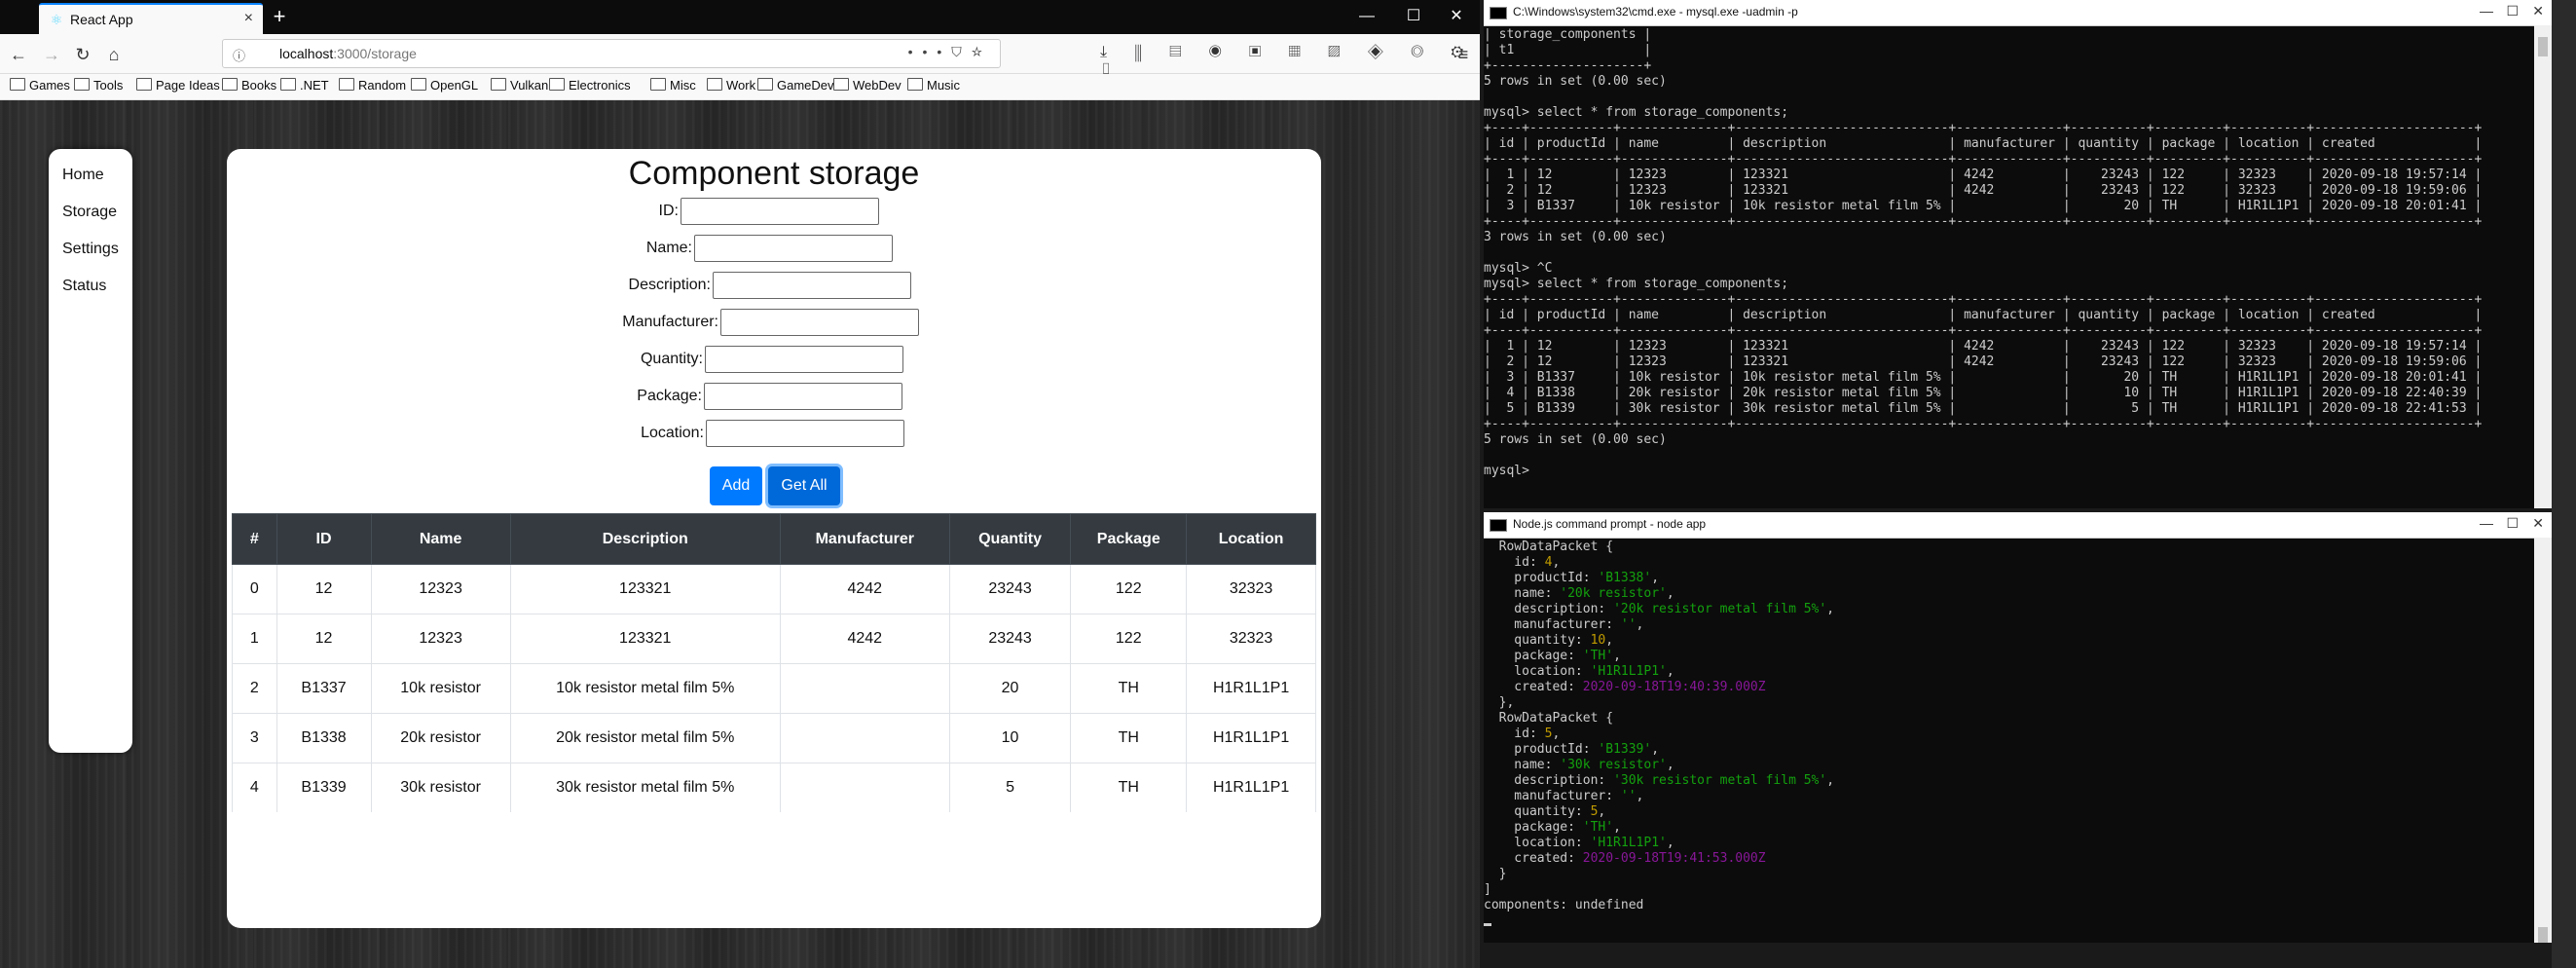 This screenshot has height=968, width=2576. What do you see at coordinates (82, 55) in the screenshot?
I see `reload-icon: ↻` at bounding box center [82, 55].